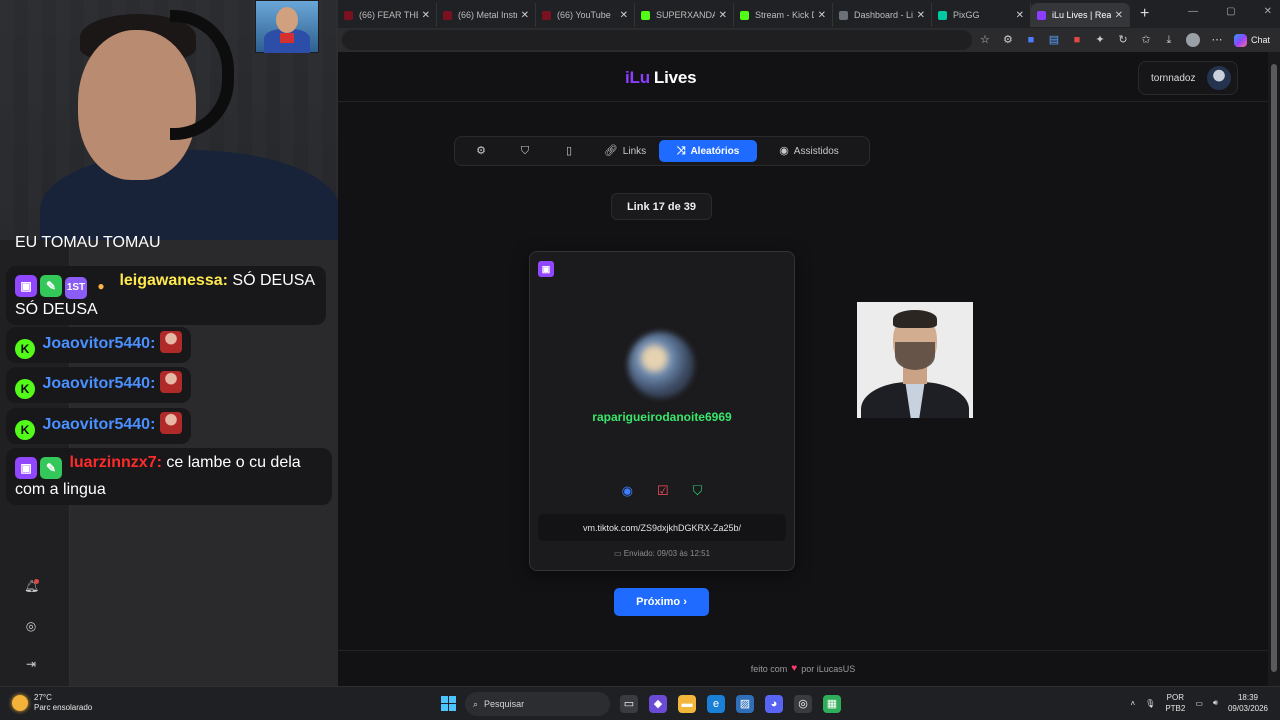  I want to click on copilot-chat-button: Chat, so click(1251, 40).